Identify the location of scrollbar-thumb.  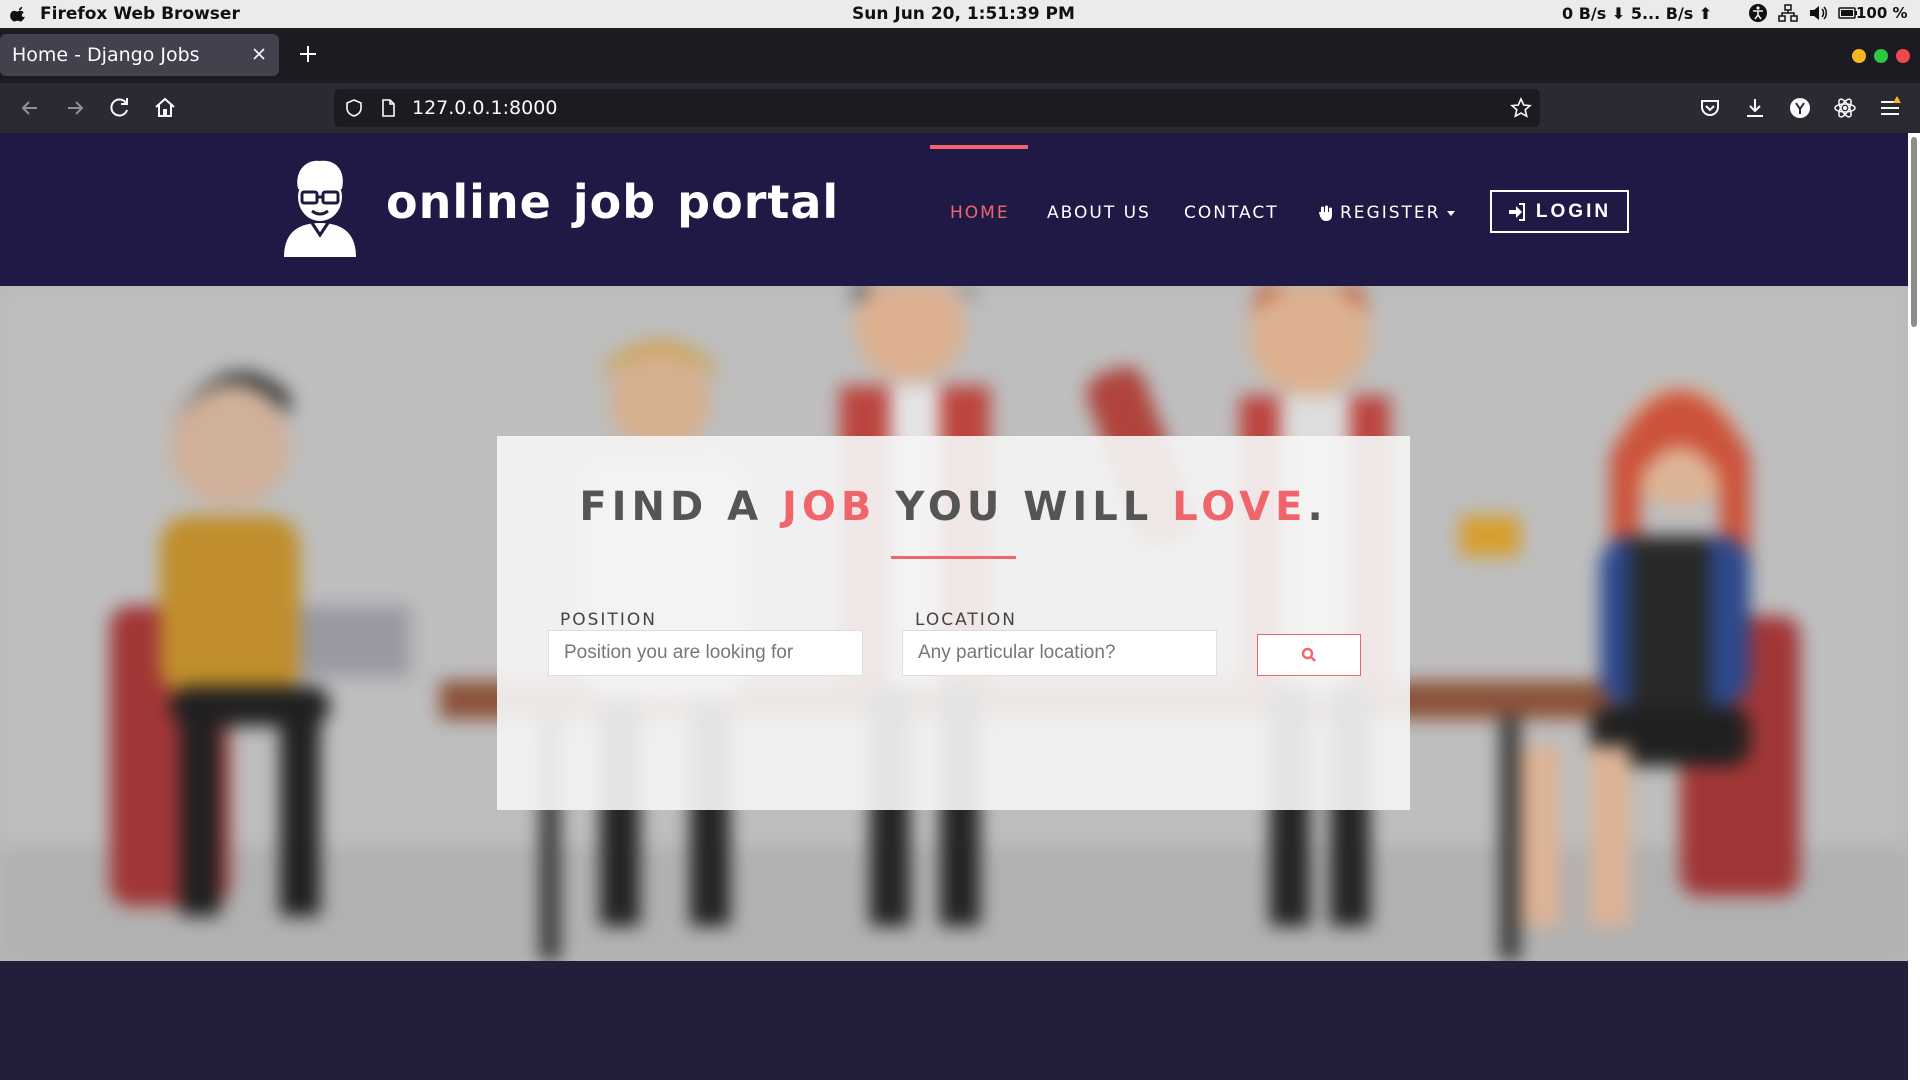
(1914, 232).